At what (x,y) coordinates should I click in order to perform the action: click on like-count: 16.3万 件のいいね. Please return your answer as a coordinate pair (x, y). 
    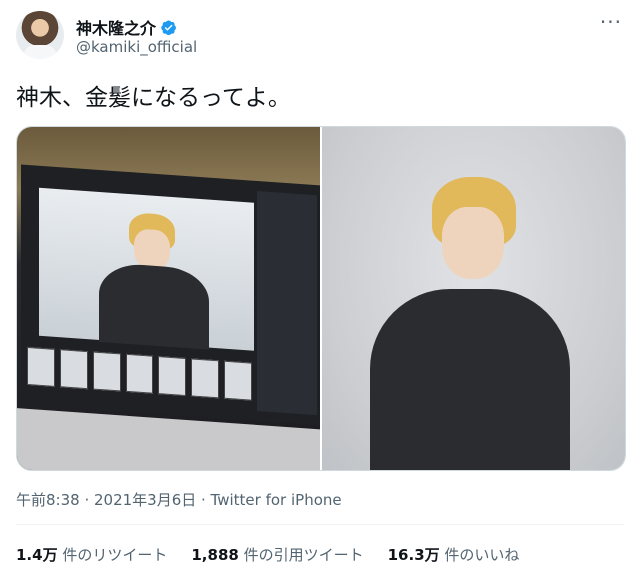
    Looking at the image, I should click on (454, 554).